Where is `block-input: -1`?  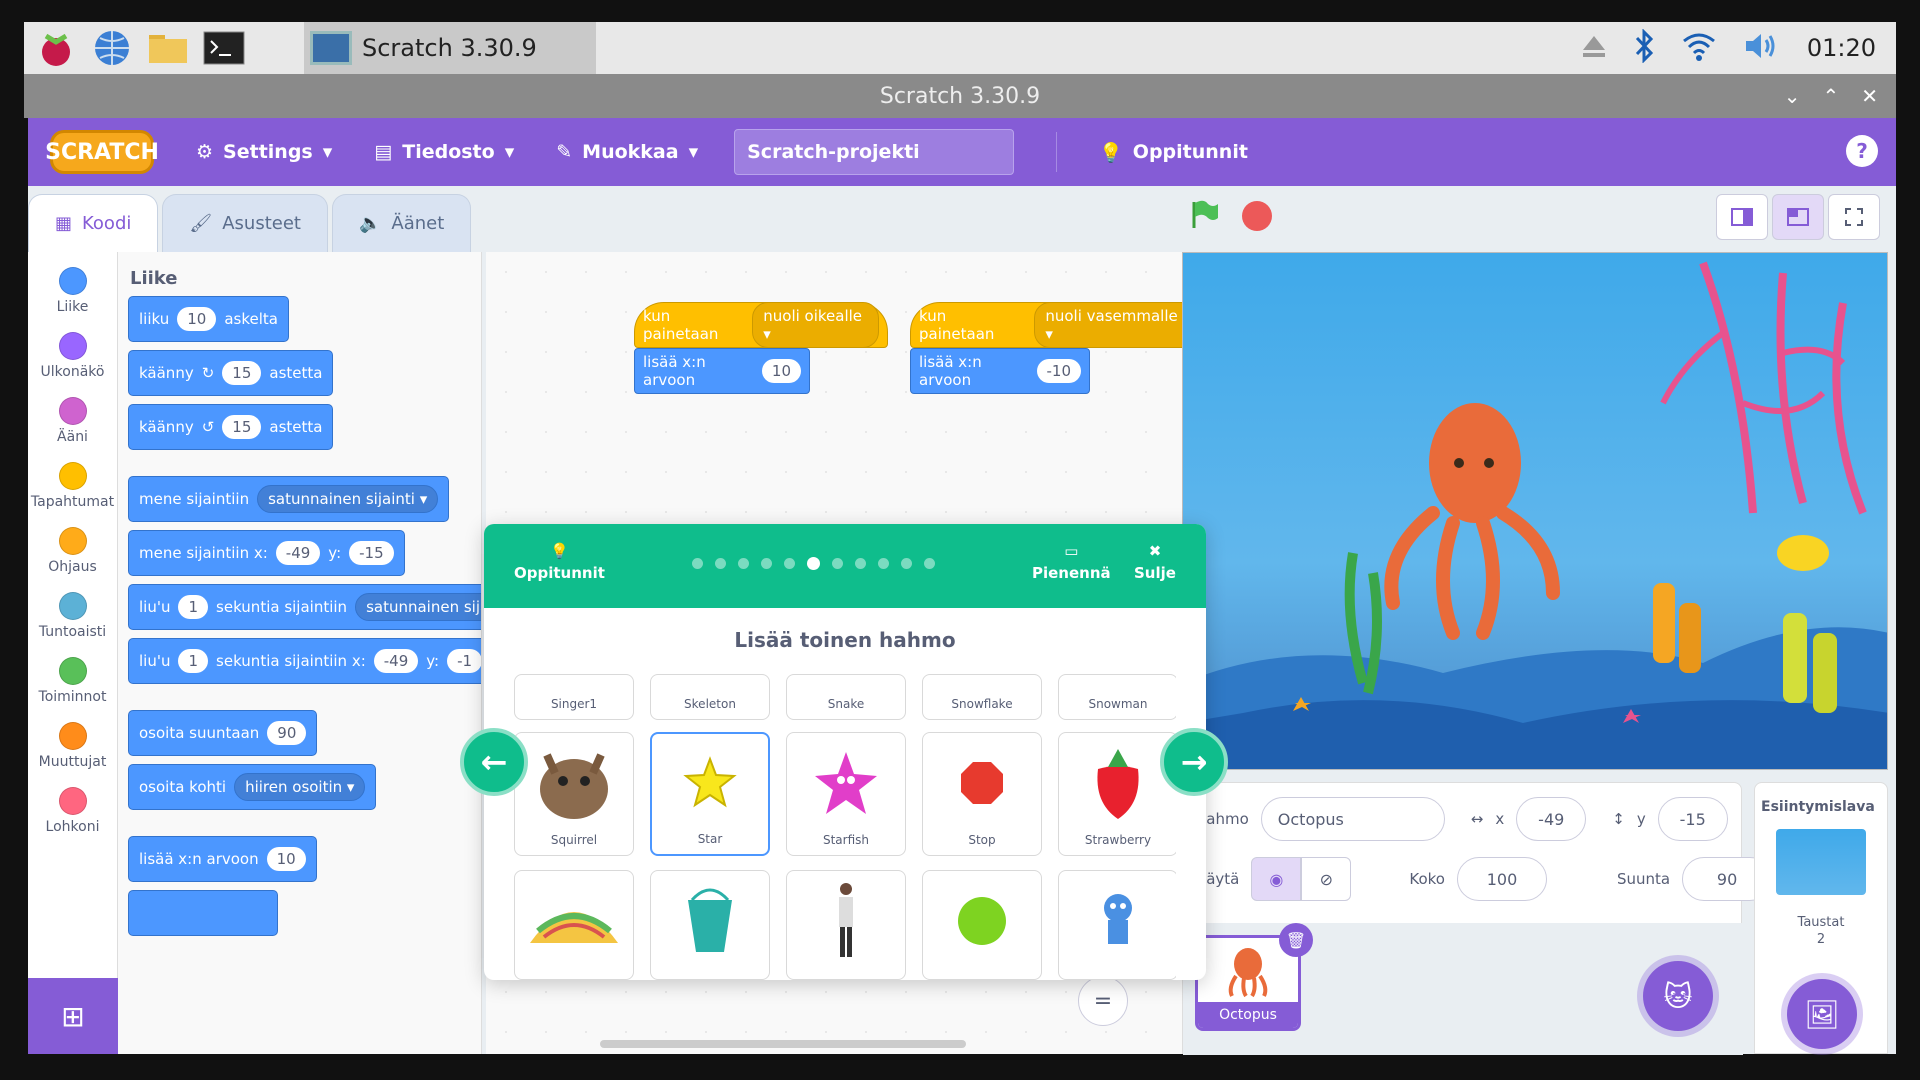 block-input: -1 is located at coordinates (464, 661).